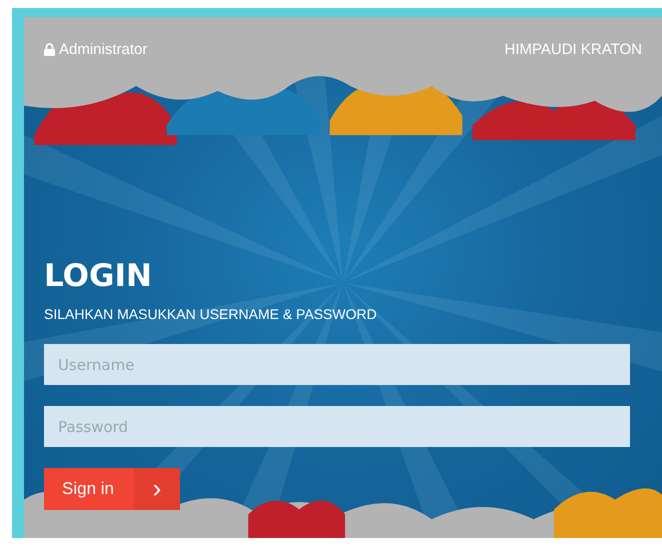 Image resolution: width=662 pixels, height=546 pixels. Describe the element at coordinates (337, 364) in the screenshot. I see `input-field: Username` at that location.